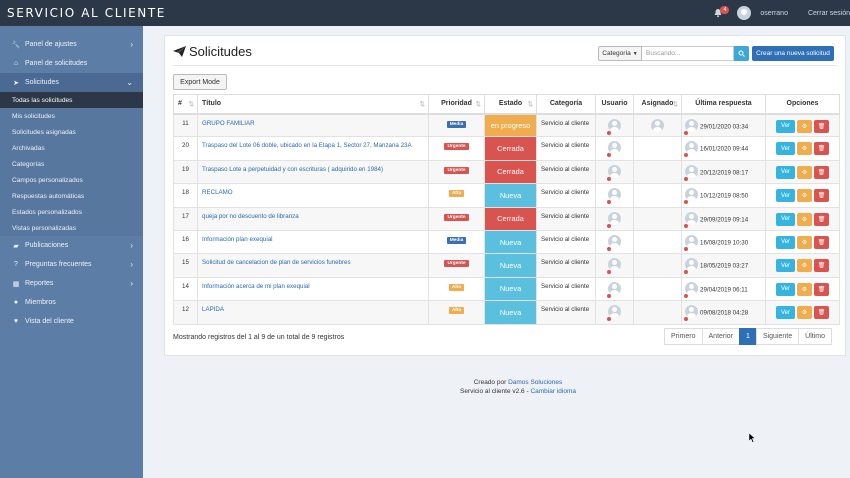  I want to click on sidebar-subitem-archivadas: Archivadas, so click(71, 148).